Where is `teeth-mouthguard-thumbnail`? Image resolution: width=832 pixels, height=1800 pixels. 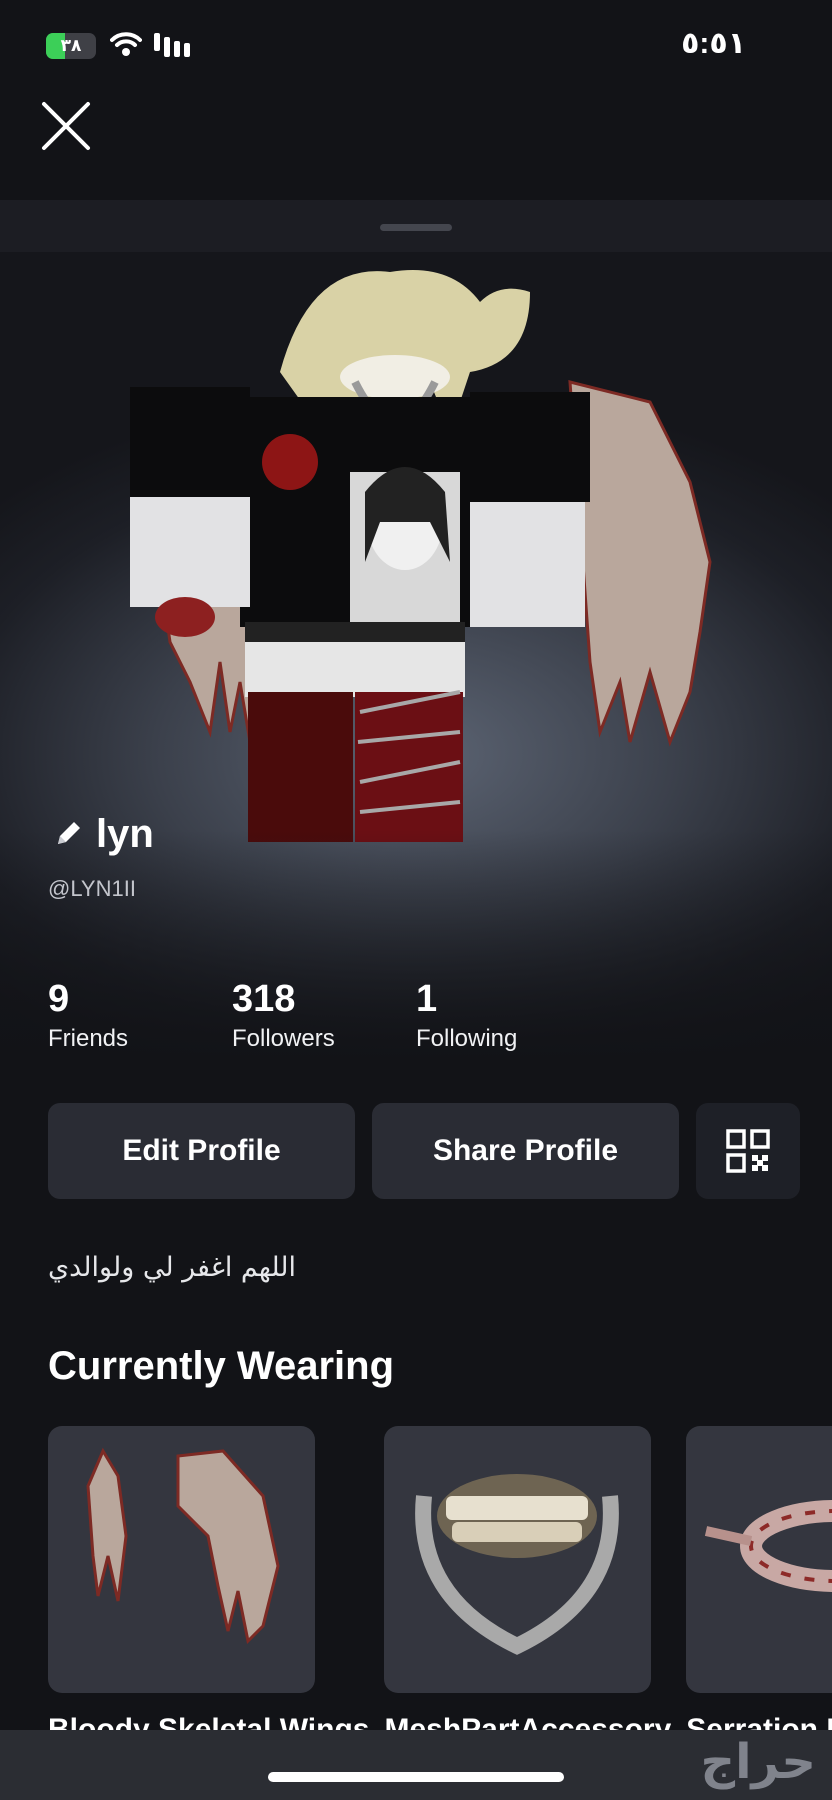
teeth-mouthguard-thumbnail is located at coordinates (518, 1559).